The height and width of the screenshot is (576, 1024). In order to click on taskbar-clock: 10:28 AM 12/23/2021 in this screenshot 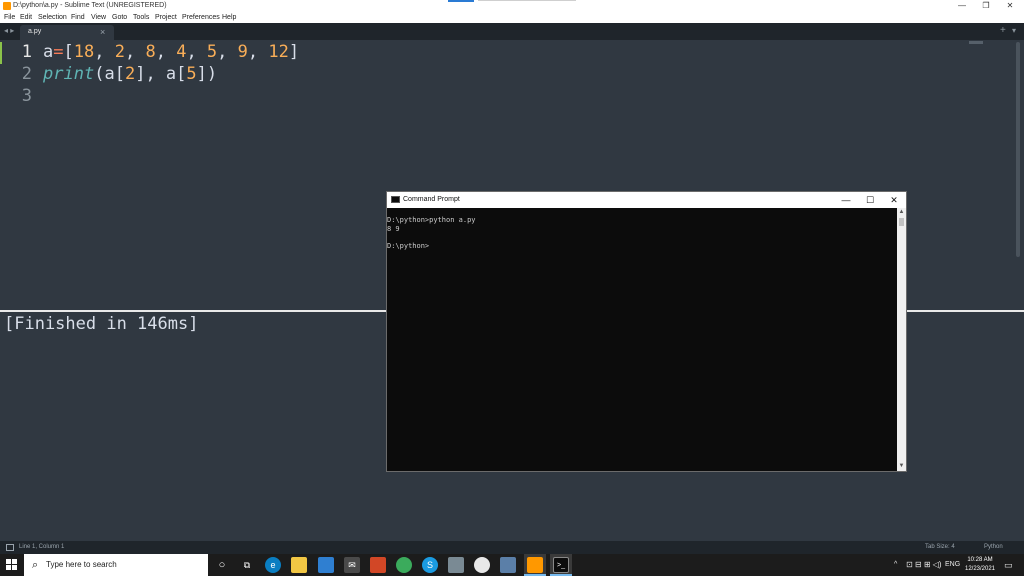, I will do `click(980, 565)`.